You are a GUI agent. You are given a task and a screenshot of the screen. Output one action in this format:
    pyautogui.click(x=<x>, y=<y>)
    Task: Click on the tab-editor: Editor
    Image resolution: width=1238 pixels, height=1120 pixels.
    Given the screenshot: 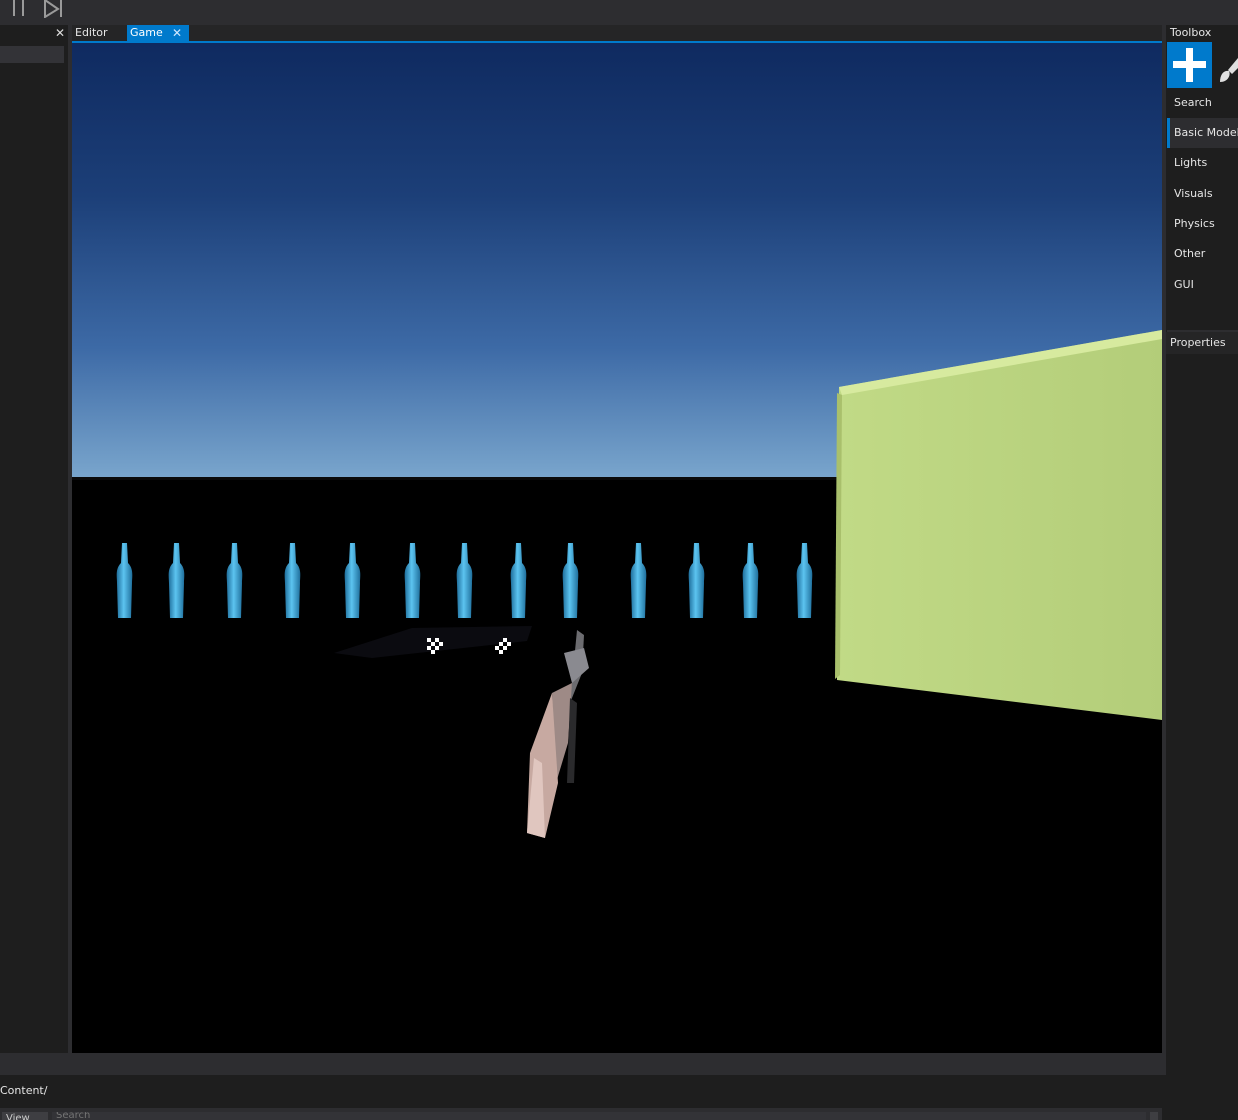 What is the action you would take?
    pyautogui.click(x=95, y=33)
    